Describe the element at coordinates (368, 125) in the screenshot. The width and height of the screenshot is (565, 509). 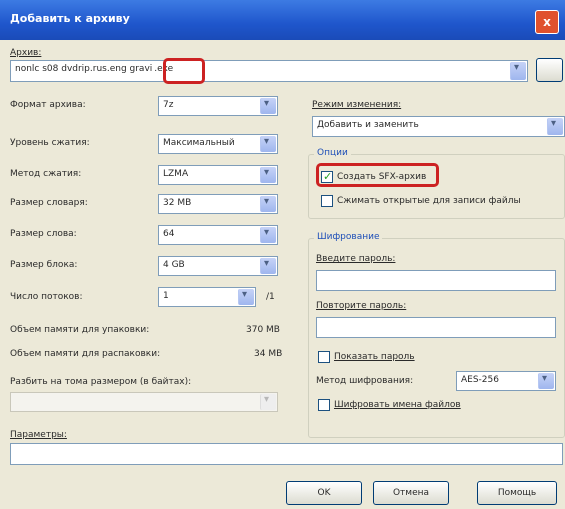
I see `update-value: Добавить и заменить` at that location.